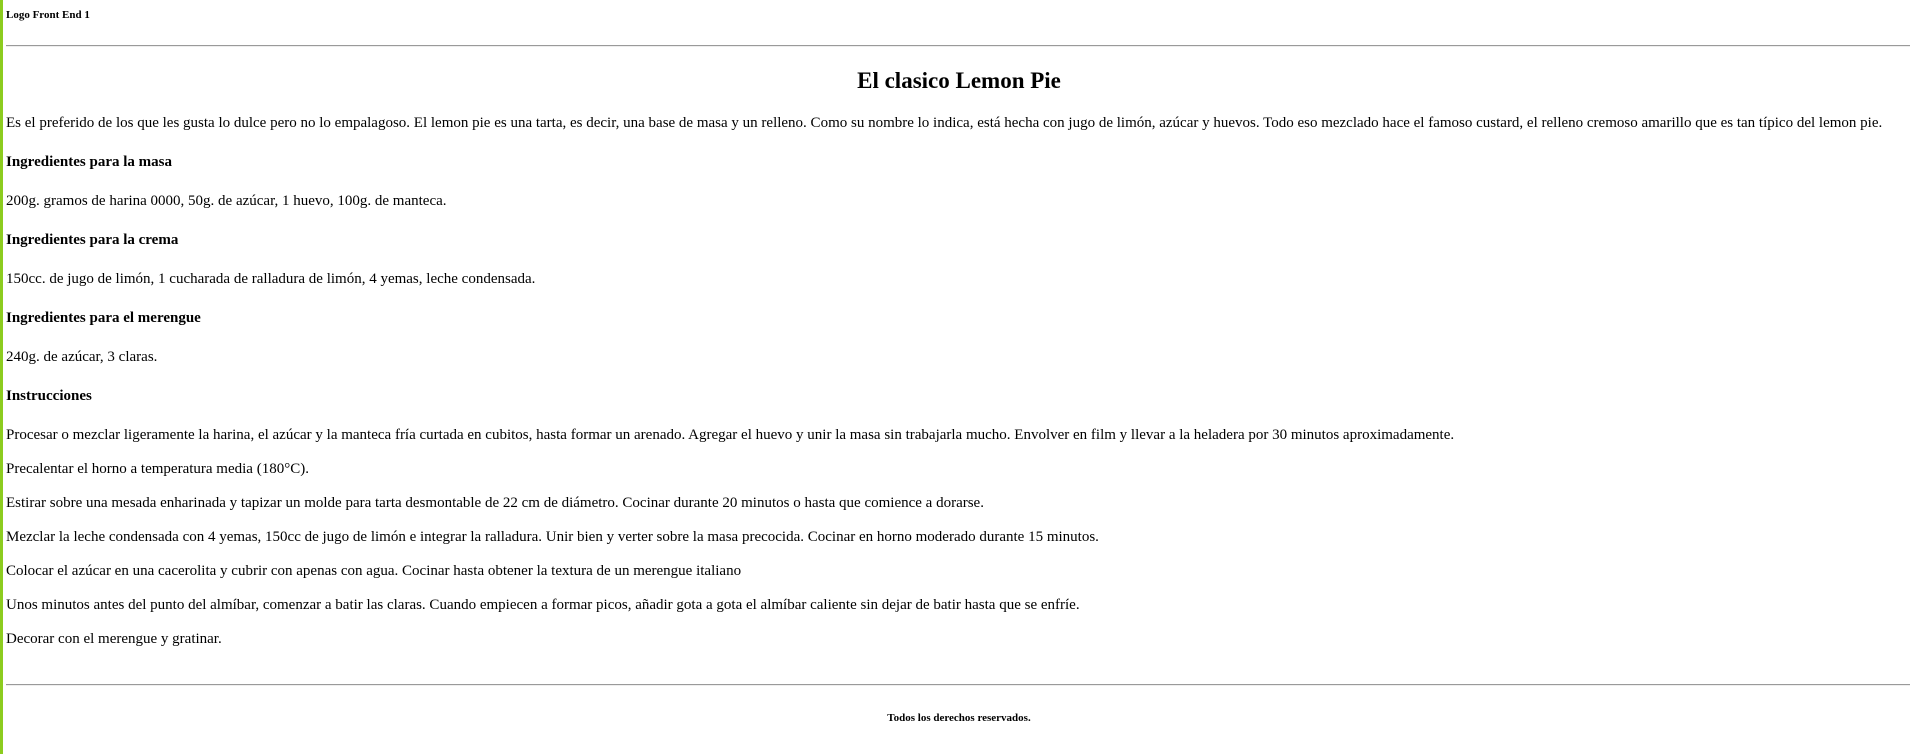 The image size is (1915, 754). What do you see at coordinates (959, 718) in the screenshot?
I see `footer-copyright: Todos los derechos reservados.` at bounding box center [959, 718].